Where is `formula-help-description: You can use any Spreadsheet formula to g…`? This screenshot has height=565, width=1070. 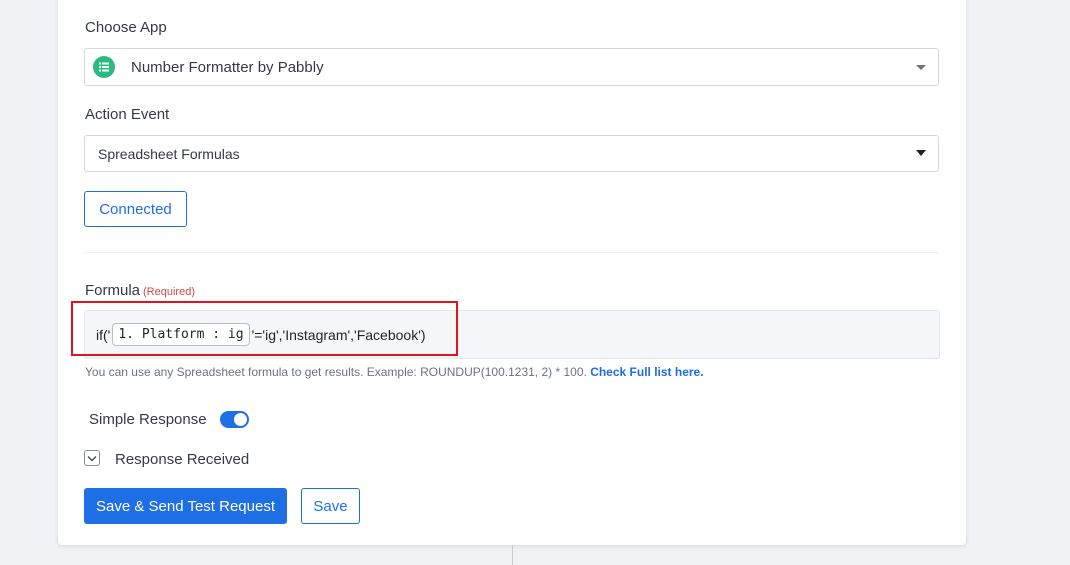
formula-help-description: You can use any Spreadsheet formula to g… is located at coordinates (336, 372).